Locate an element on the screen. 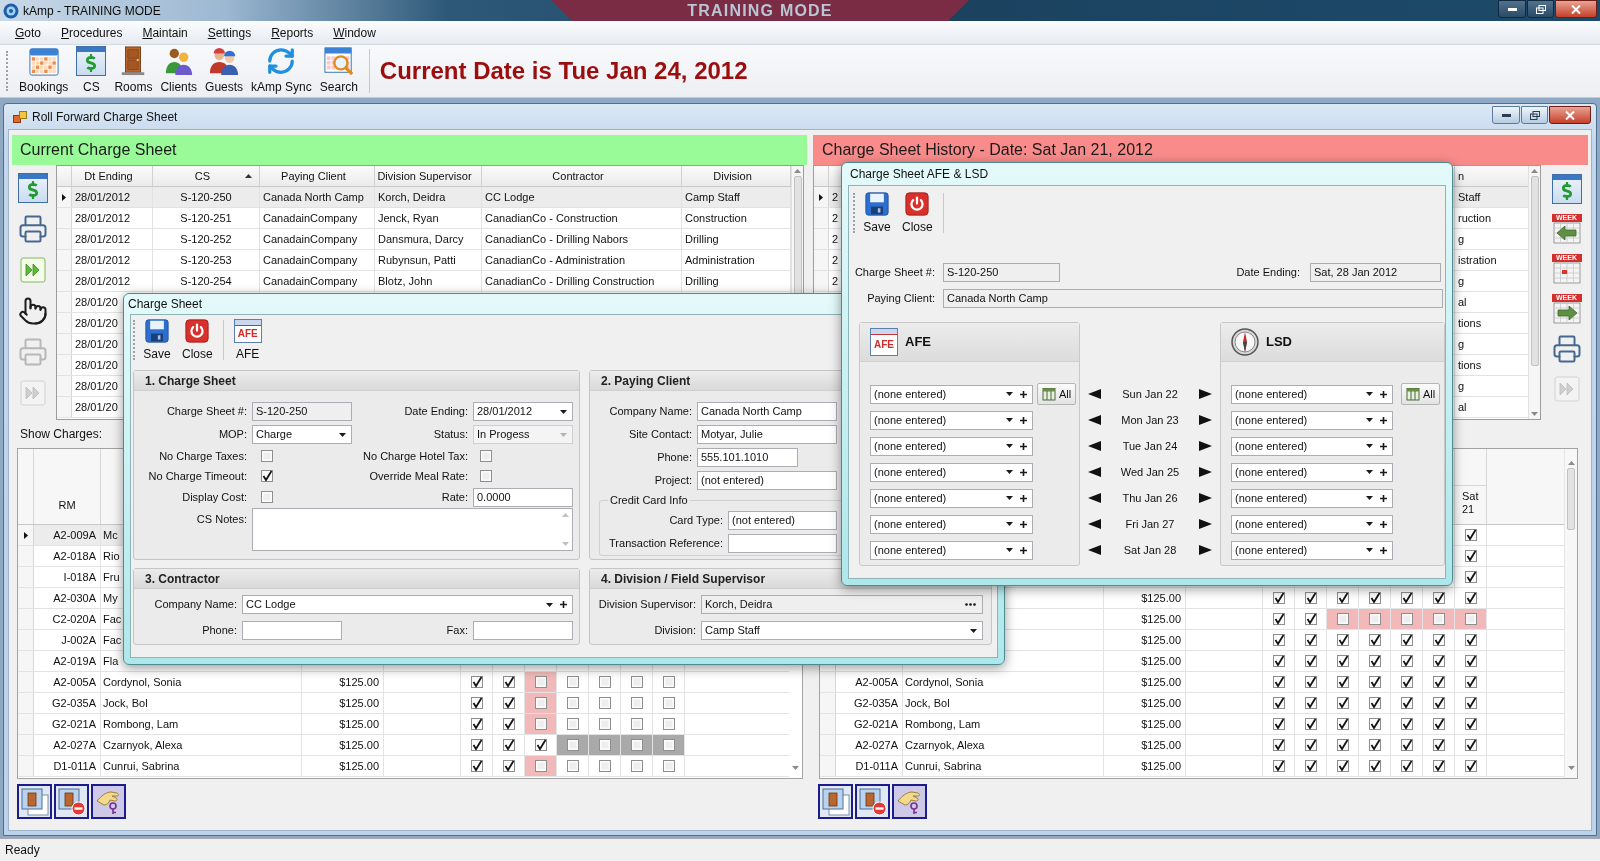 This screenshot has height=861, width=1600. text-field: 0.0000 is located at coordinates (523, 497).